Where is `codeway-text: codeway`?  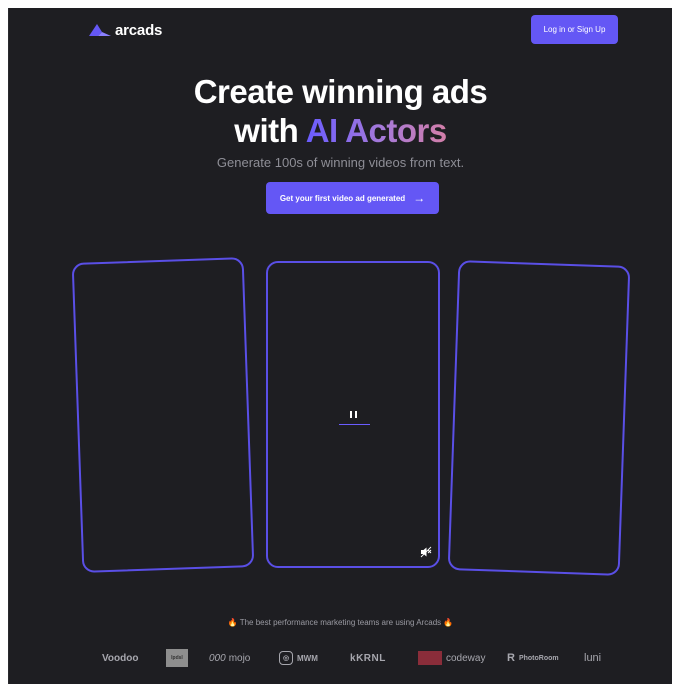
codeway-text: codeway is located at coordinates (466, 658).